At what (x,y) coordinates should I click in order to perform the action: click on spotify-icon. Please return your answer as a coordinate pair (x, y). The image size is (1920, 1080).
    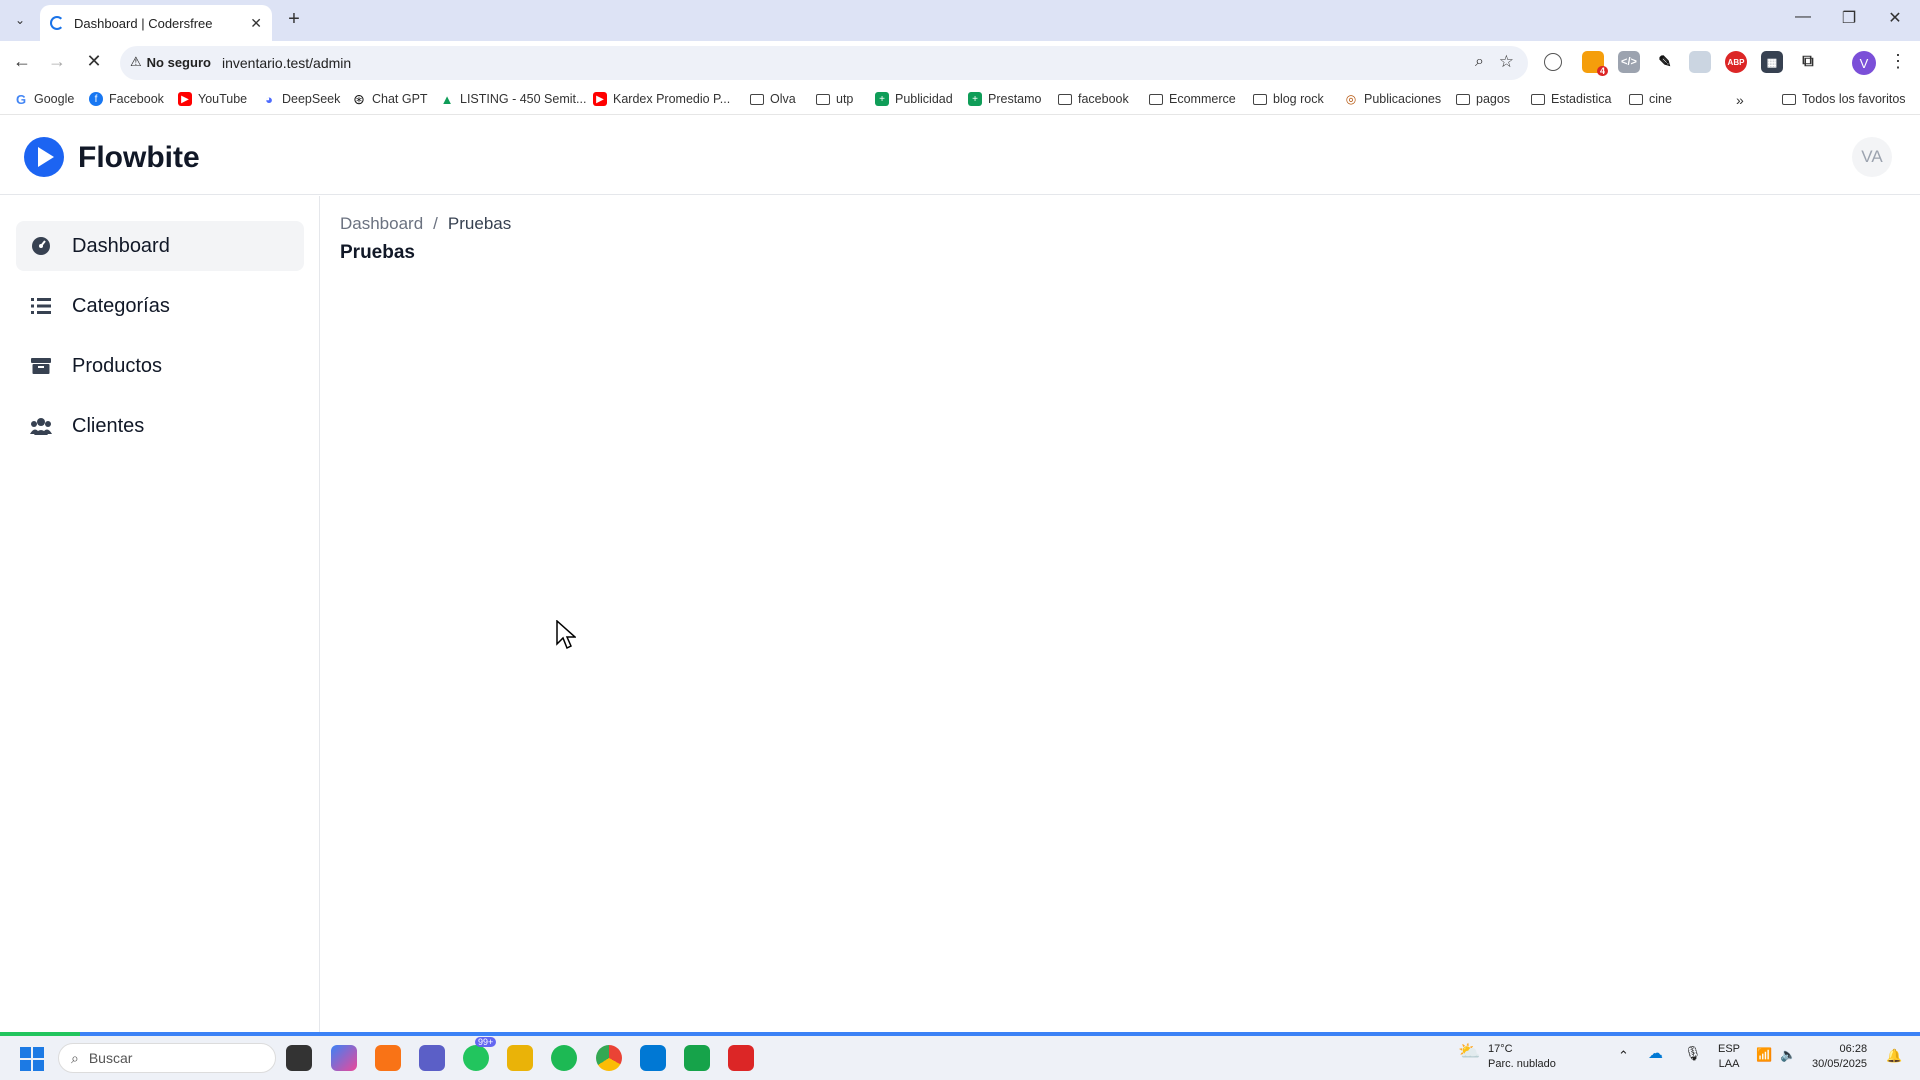
    Looking at the image, I should click on (564, 1058).